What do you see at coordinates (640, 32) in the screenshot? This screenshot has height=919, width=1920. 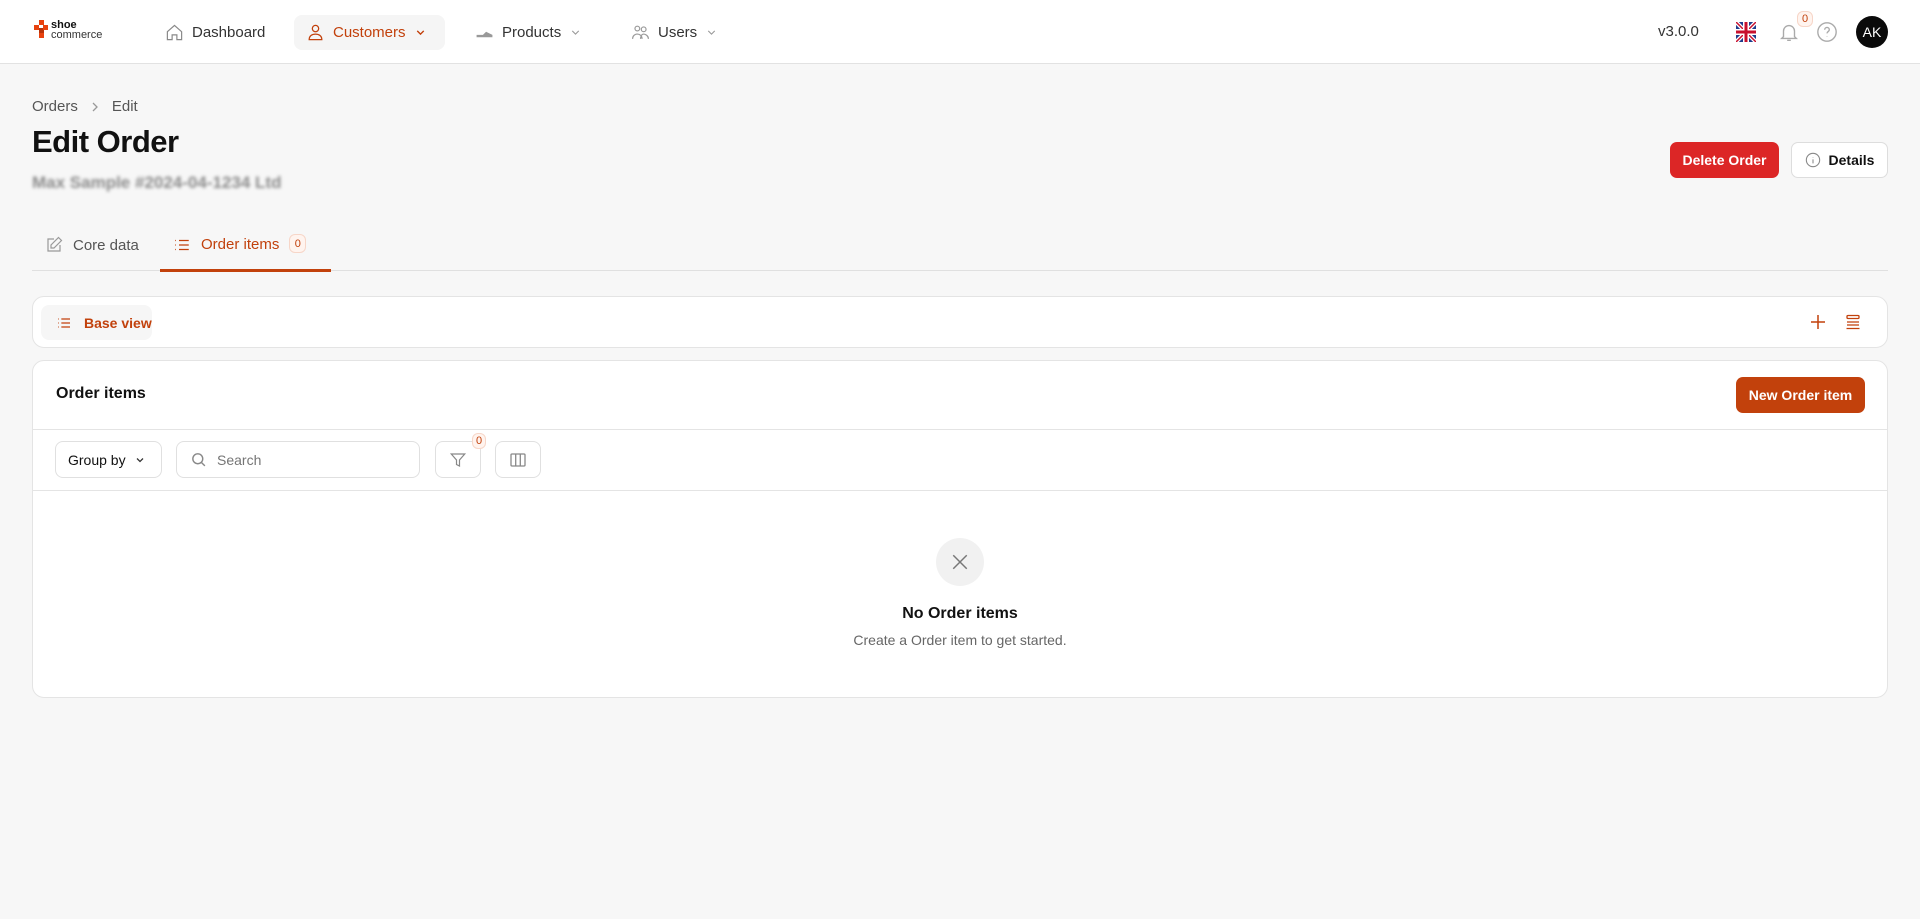 I see `users-icon` at bounding box center [640, 32].